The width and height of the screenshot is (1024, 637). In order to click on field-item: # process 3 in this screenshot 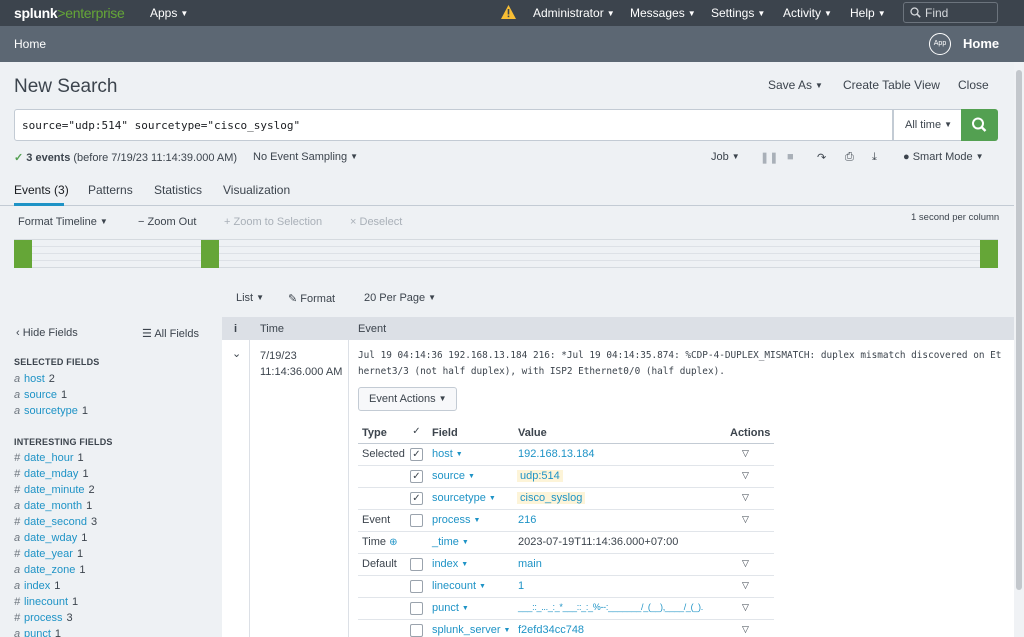, I will do `click(43, 618)`.